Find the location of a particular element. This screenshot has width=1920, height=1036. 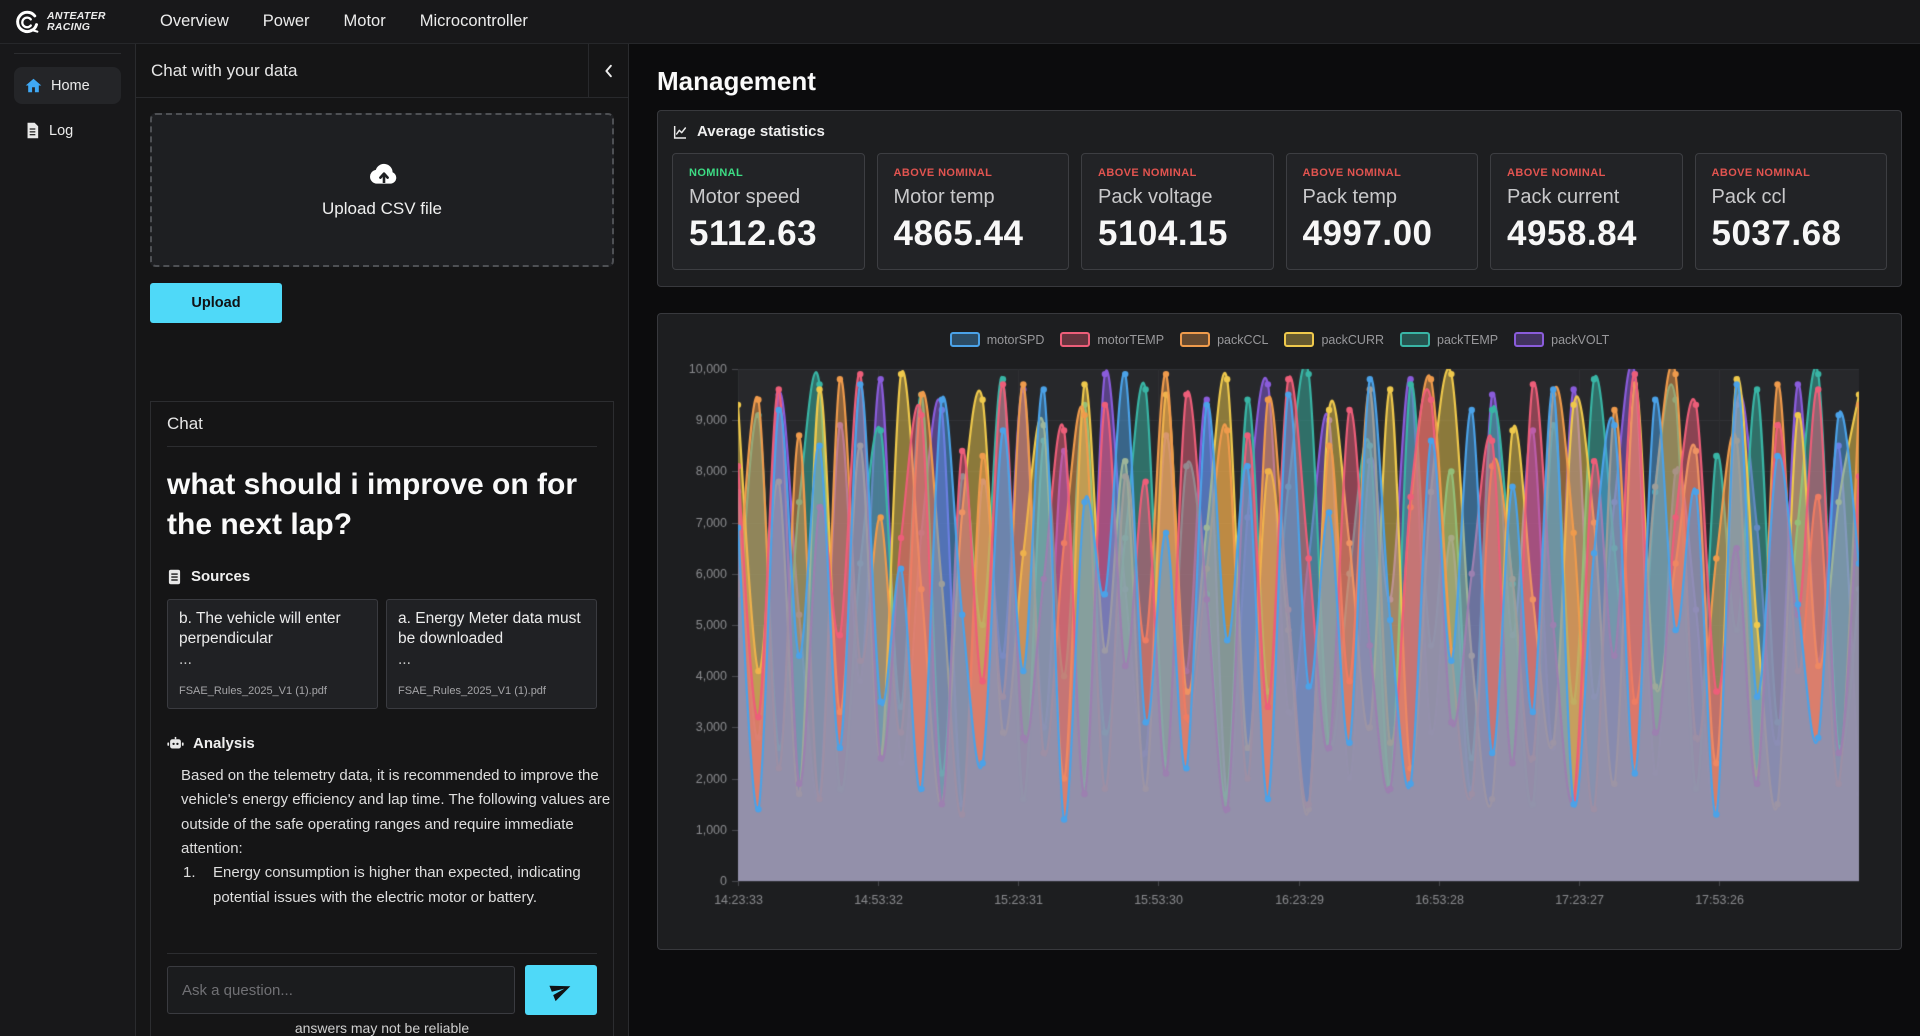

legend-label: packTEMP is located at coordinates (1468, 339).